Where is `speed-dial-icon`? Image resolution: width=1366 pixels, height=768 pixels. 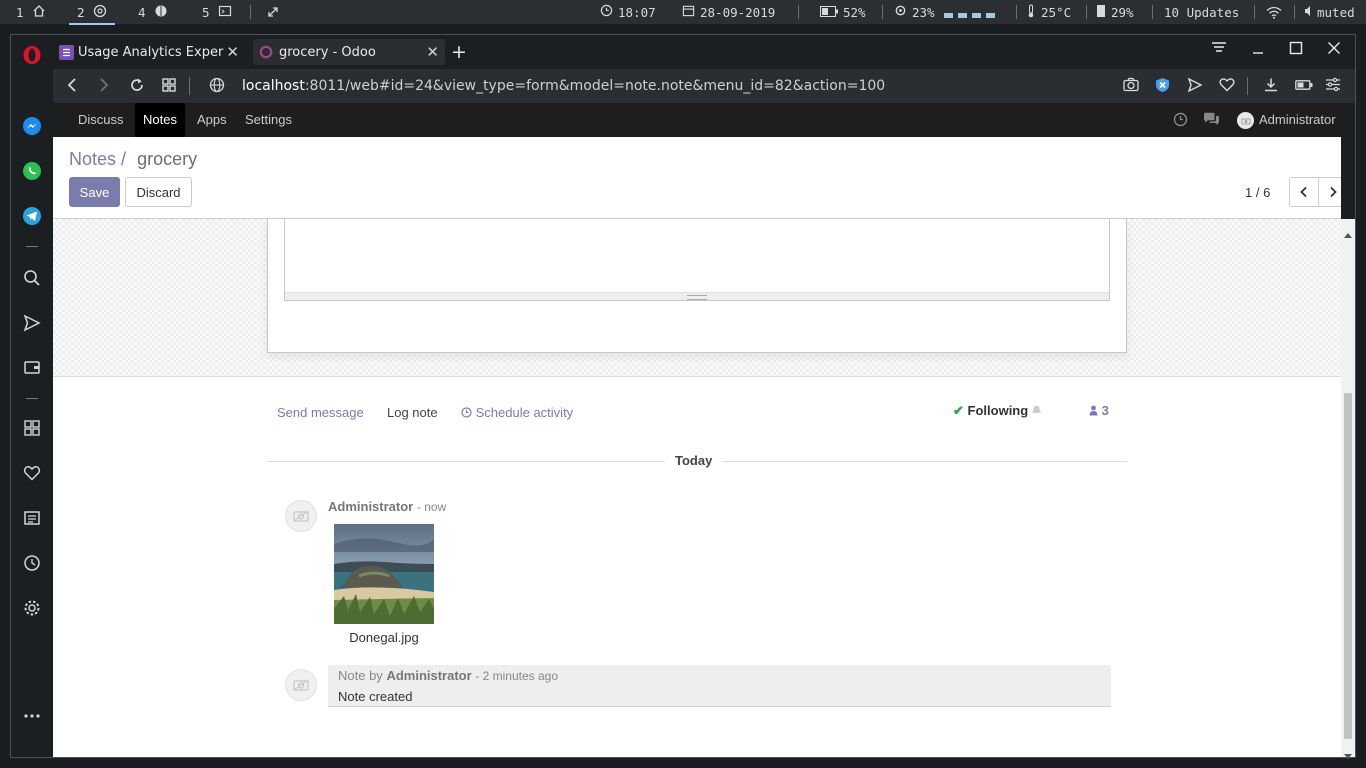
speed-dial-icon is located at coordinates (32, 428).